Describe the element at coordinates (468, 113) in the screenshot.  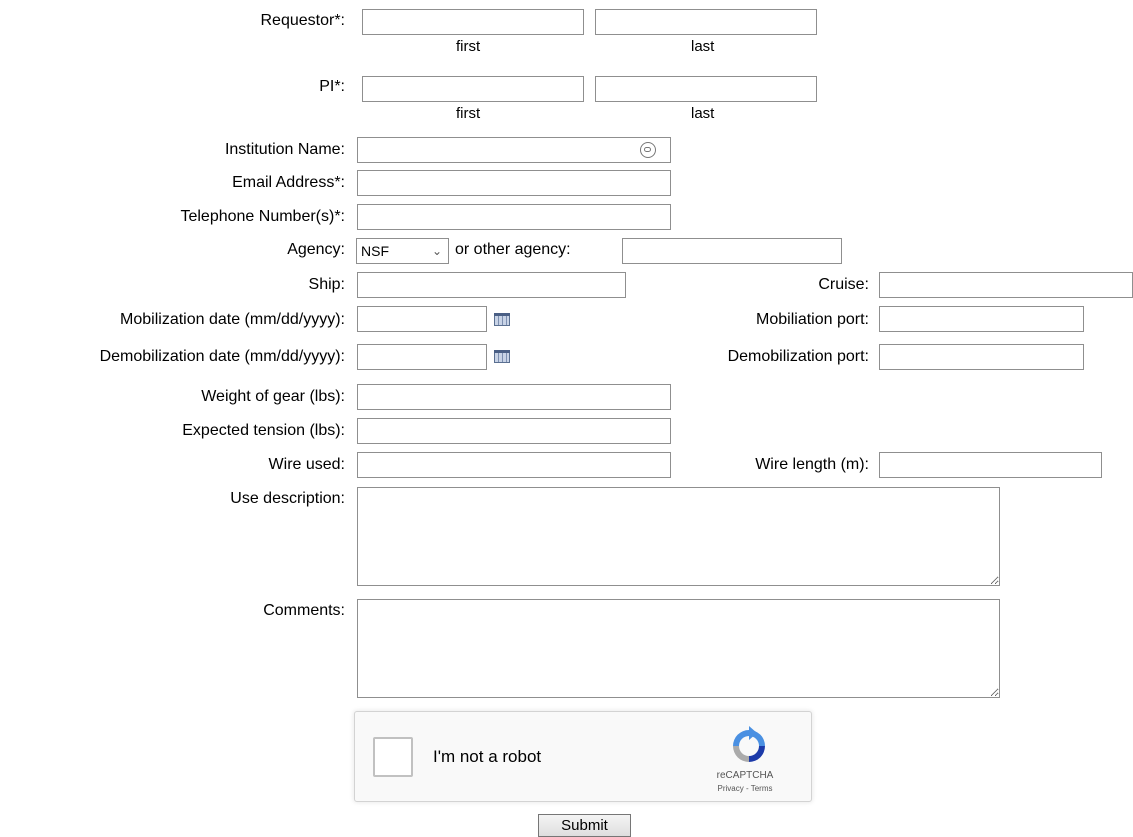
I see `pi-first-caption: first` at that location.